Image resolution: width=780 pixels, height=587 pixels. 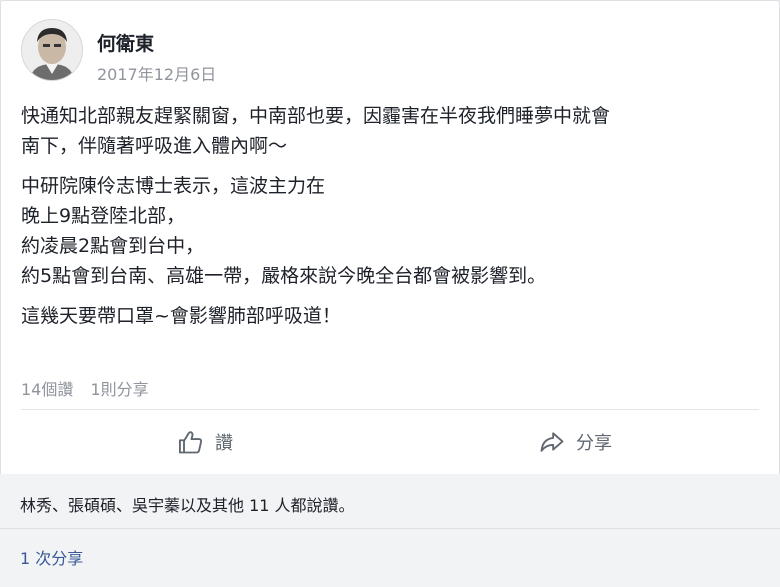 What do you see at coordinates (190, 442) in the screenshot?
I see `thumbs-up-icon` at bounding box center [190, 442].